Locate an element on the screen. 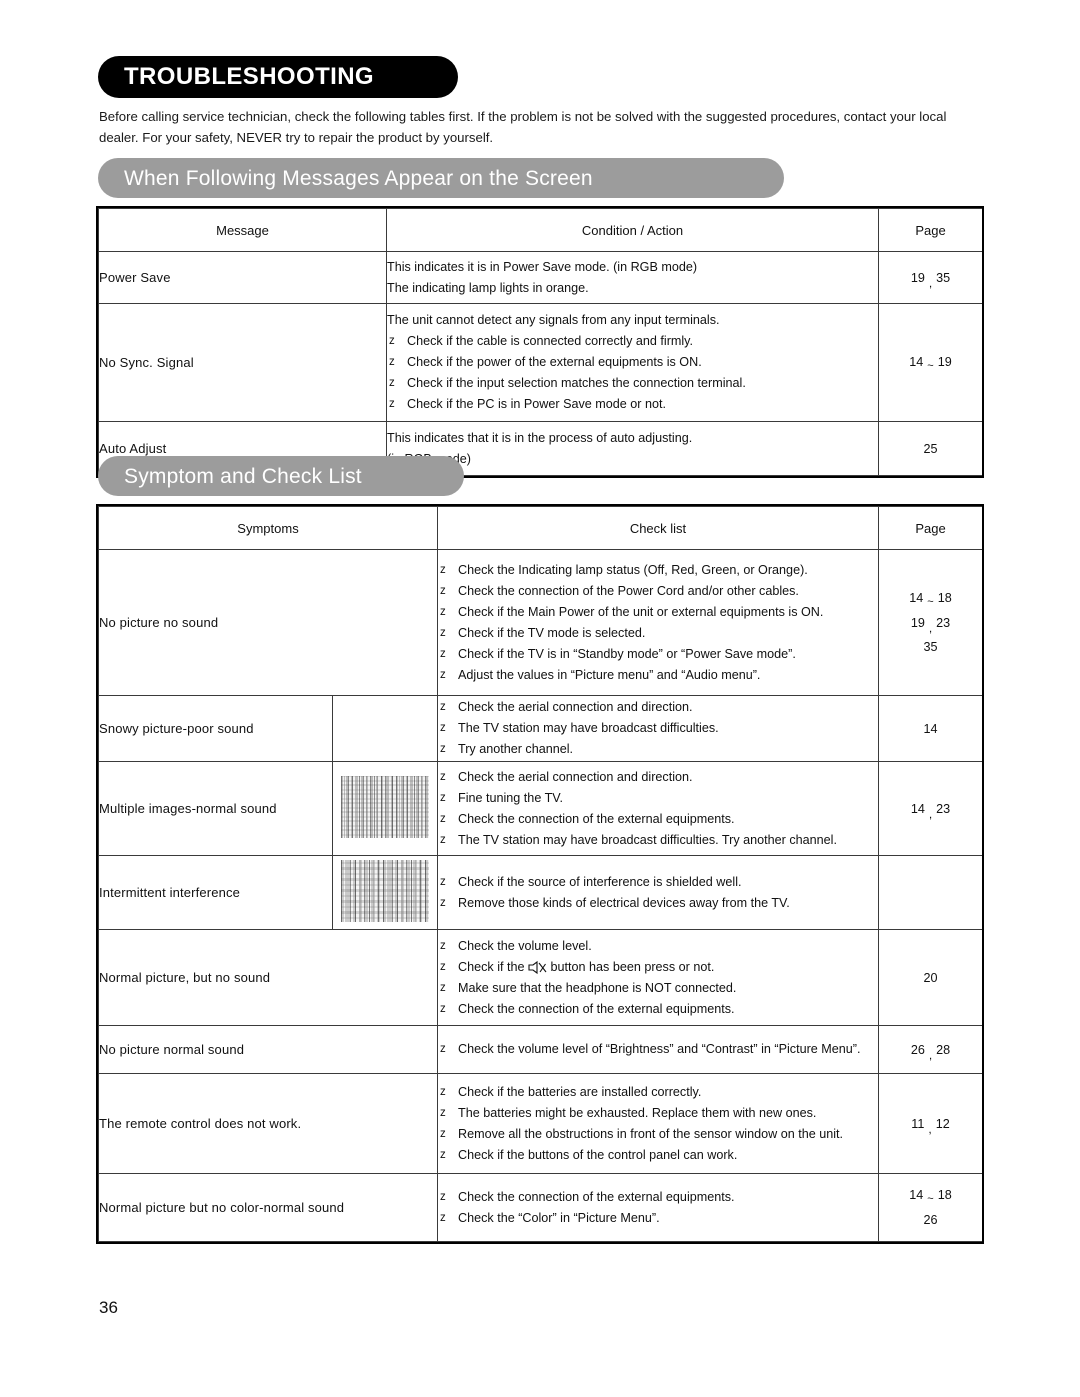 Image resolution: width=1080 pixels, height=1397 pixels. list-item: z Check the “Color” in “Picture Menu”. is located at coordinates (658, 1218).